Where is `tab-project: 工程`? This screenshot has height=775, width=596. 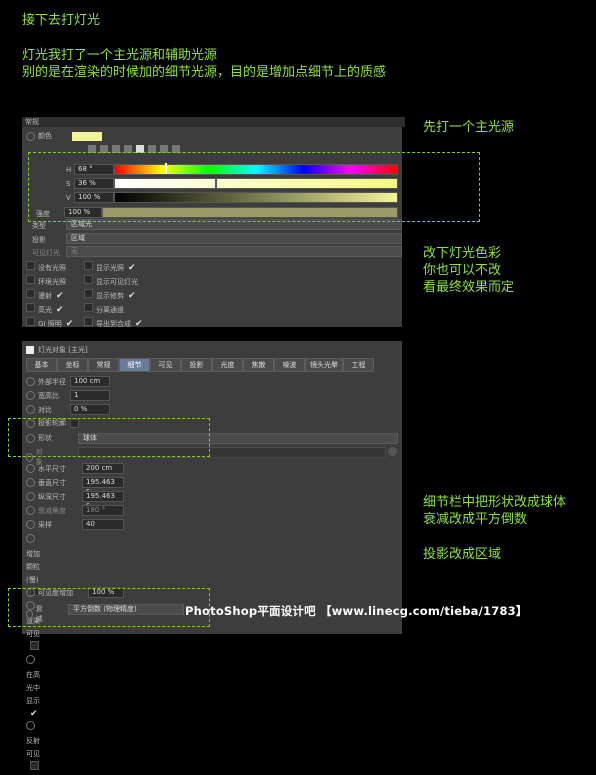 tab-project: 工程 is located at coordinates (358, 365).